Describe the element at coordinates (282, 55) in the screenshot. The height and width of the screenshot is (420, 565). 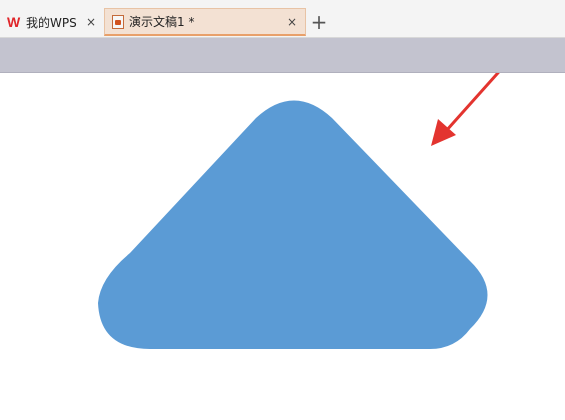
I see `toolbar-strip` at that location.